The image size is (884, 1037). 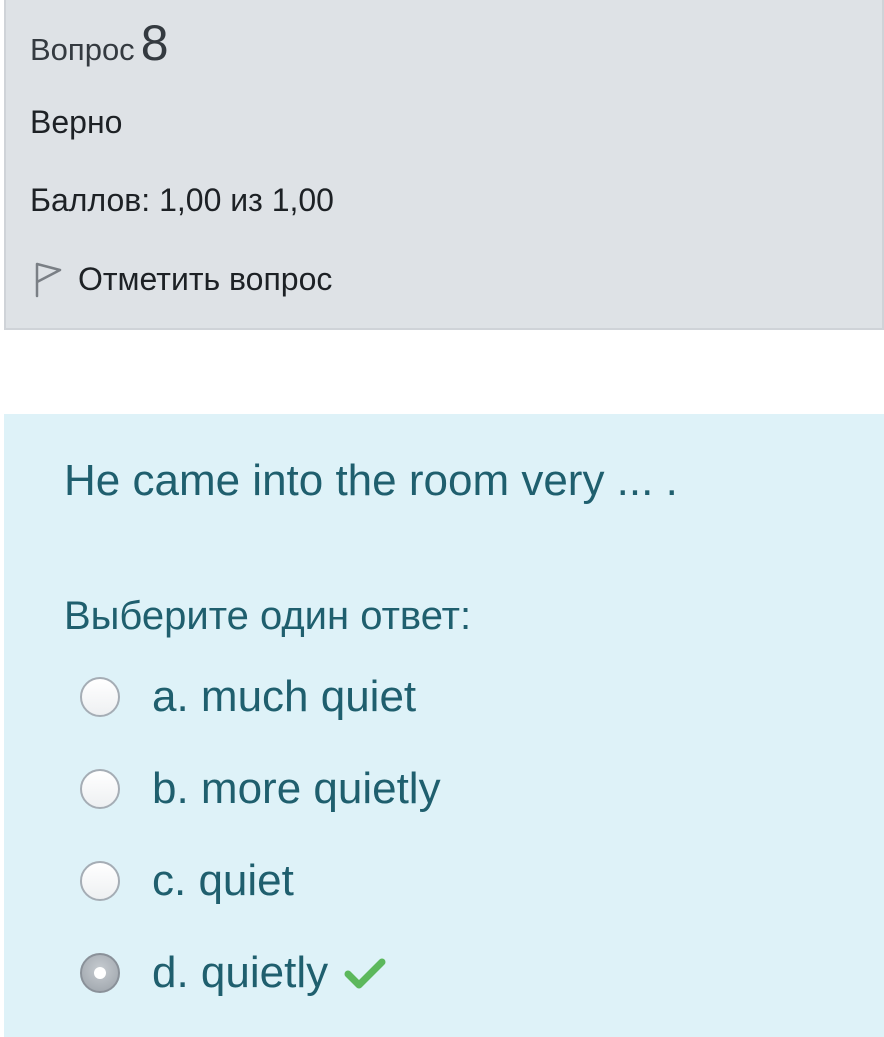 I want to click on answer-radio-d, so click(x=100, y=973).